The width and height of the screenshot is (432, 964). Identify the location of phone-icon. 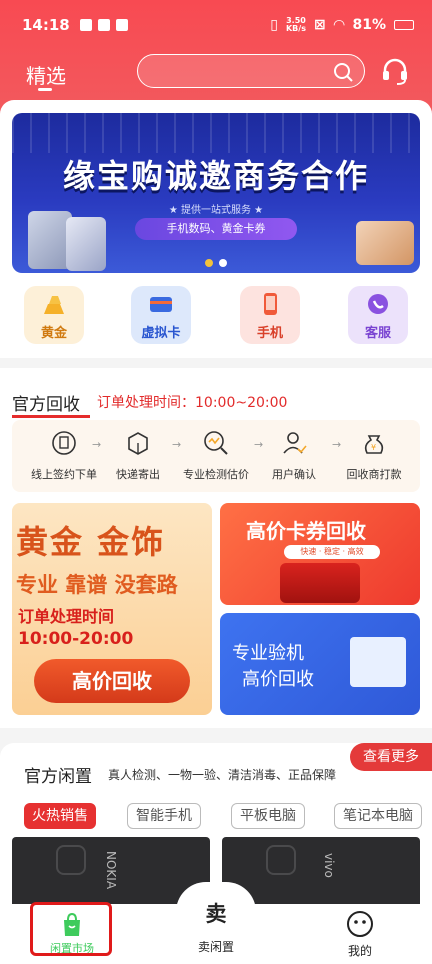
(270, 304).